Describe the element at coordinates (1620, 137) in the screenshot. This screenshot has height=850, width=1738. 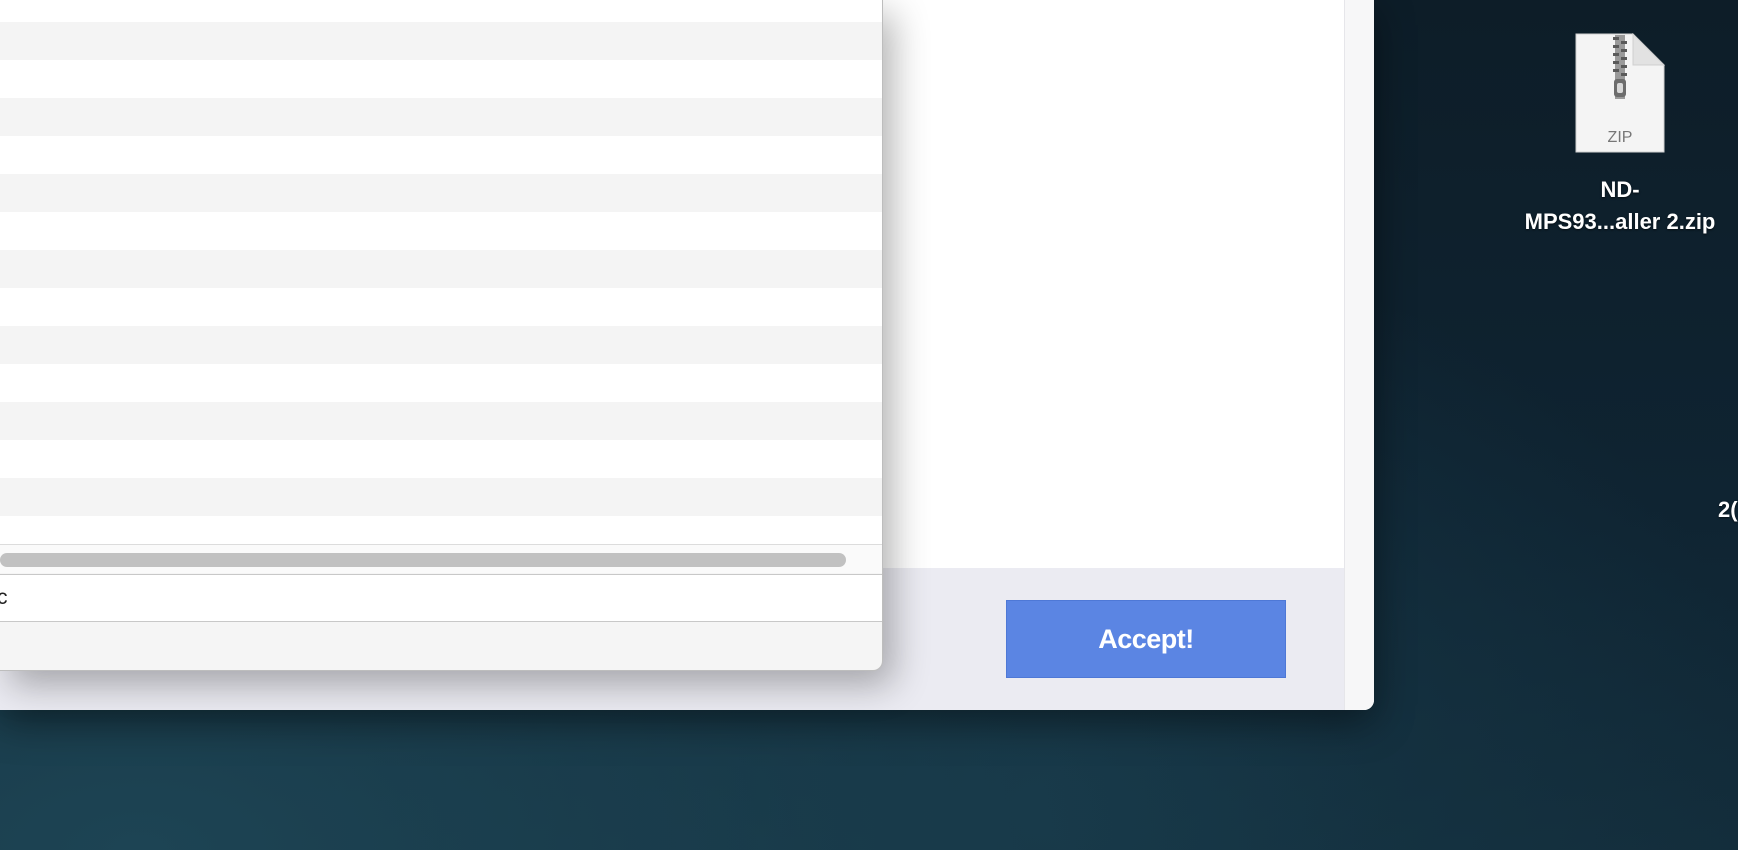
I see `zip-icon-text: ZIP` at that location.